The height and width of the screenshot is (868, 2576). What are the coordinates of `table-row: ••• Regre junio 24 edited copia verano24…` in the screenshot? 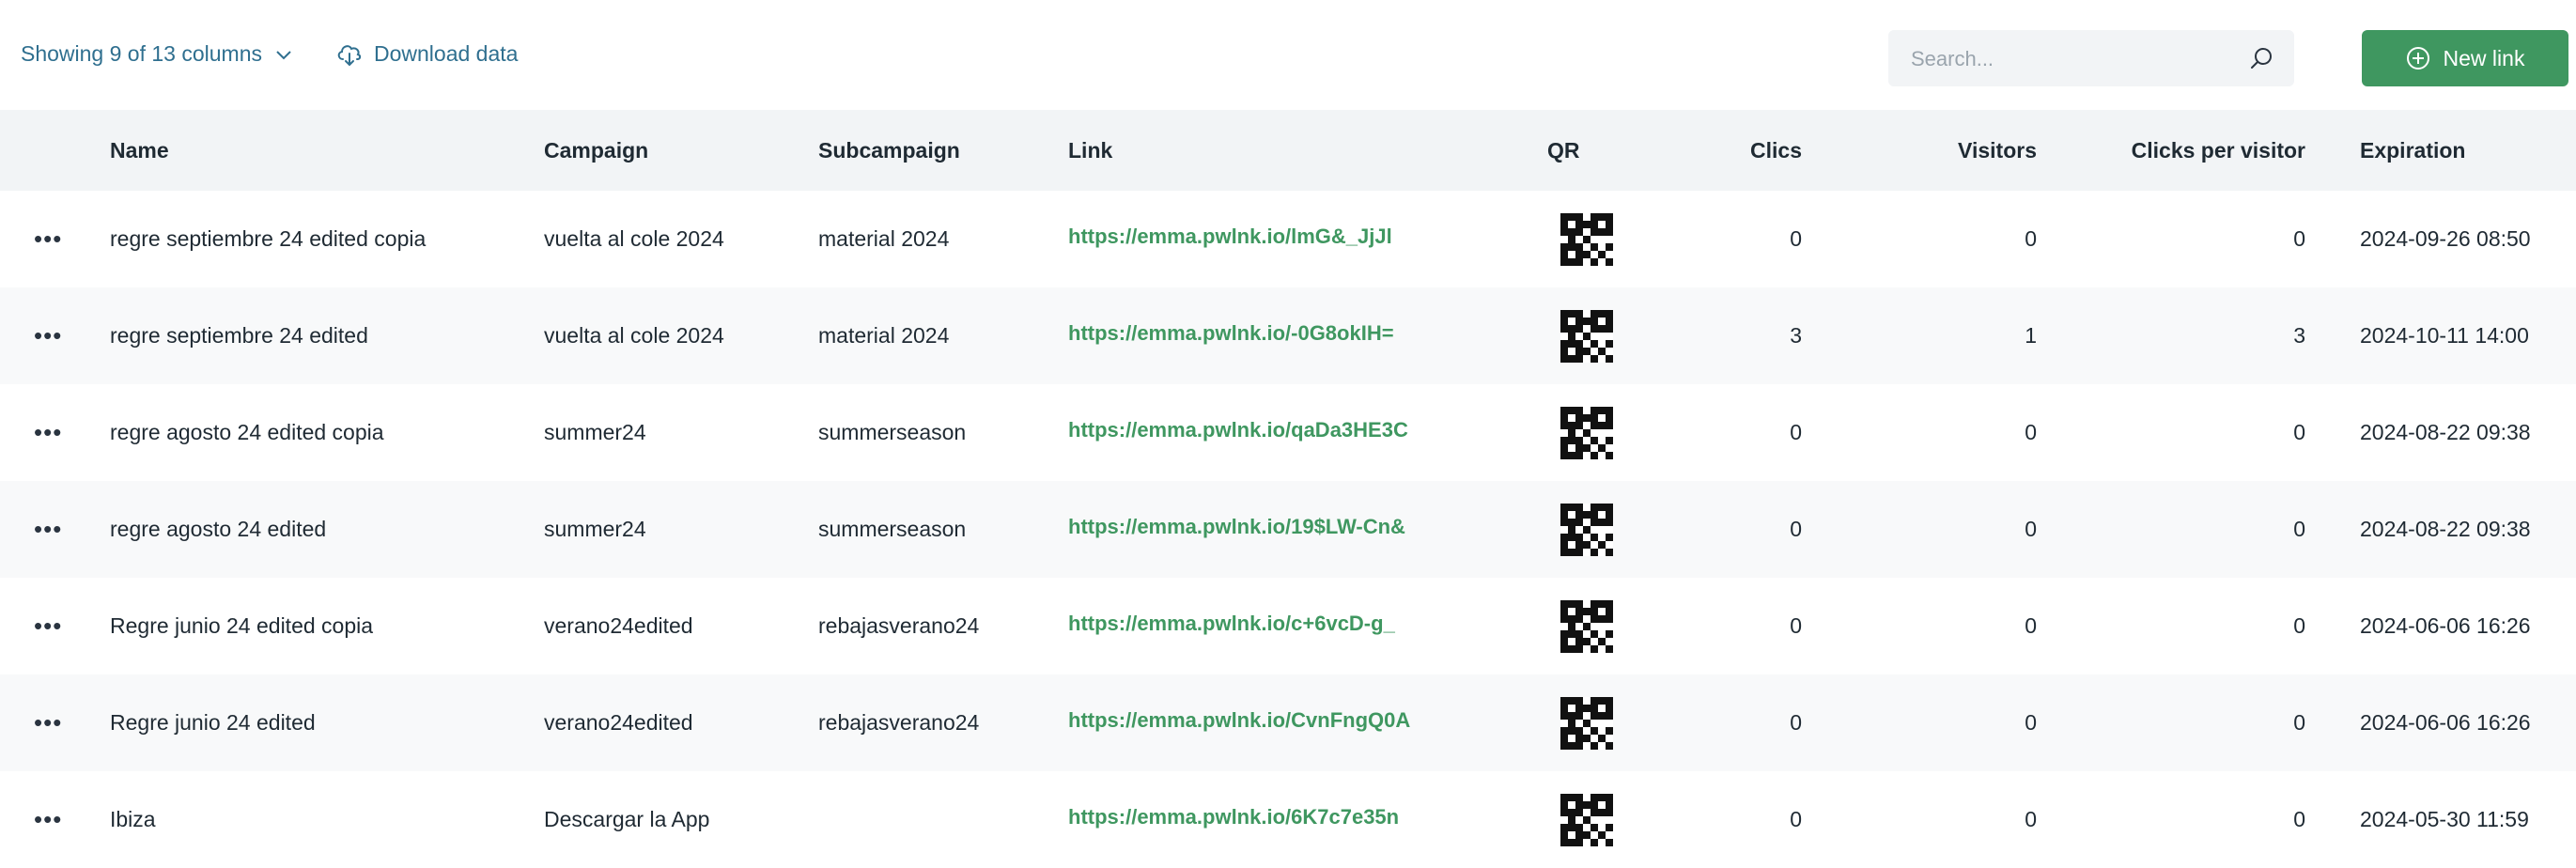 It's located at (1288, 626).